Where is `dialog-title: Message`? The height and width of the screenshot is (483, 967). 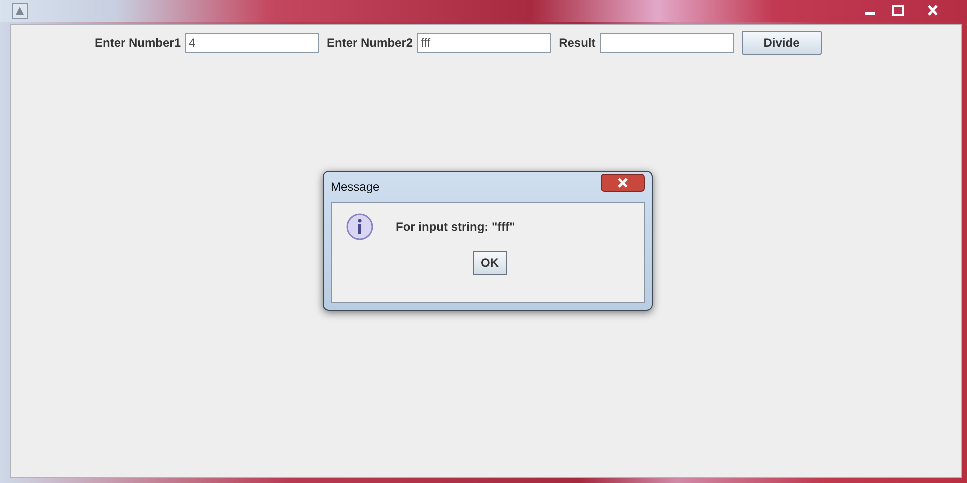 dialog-title: Message is located at coordinates (355, 187).